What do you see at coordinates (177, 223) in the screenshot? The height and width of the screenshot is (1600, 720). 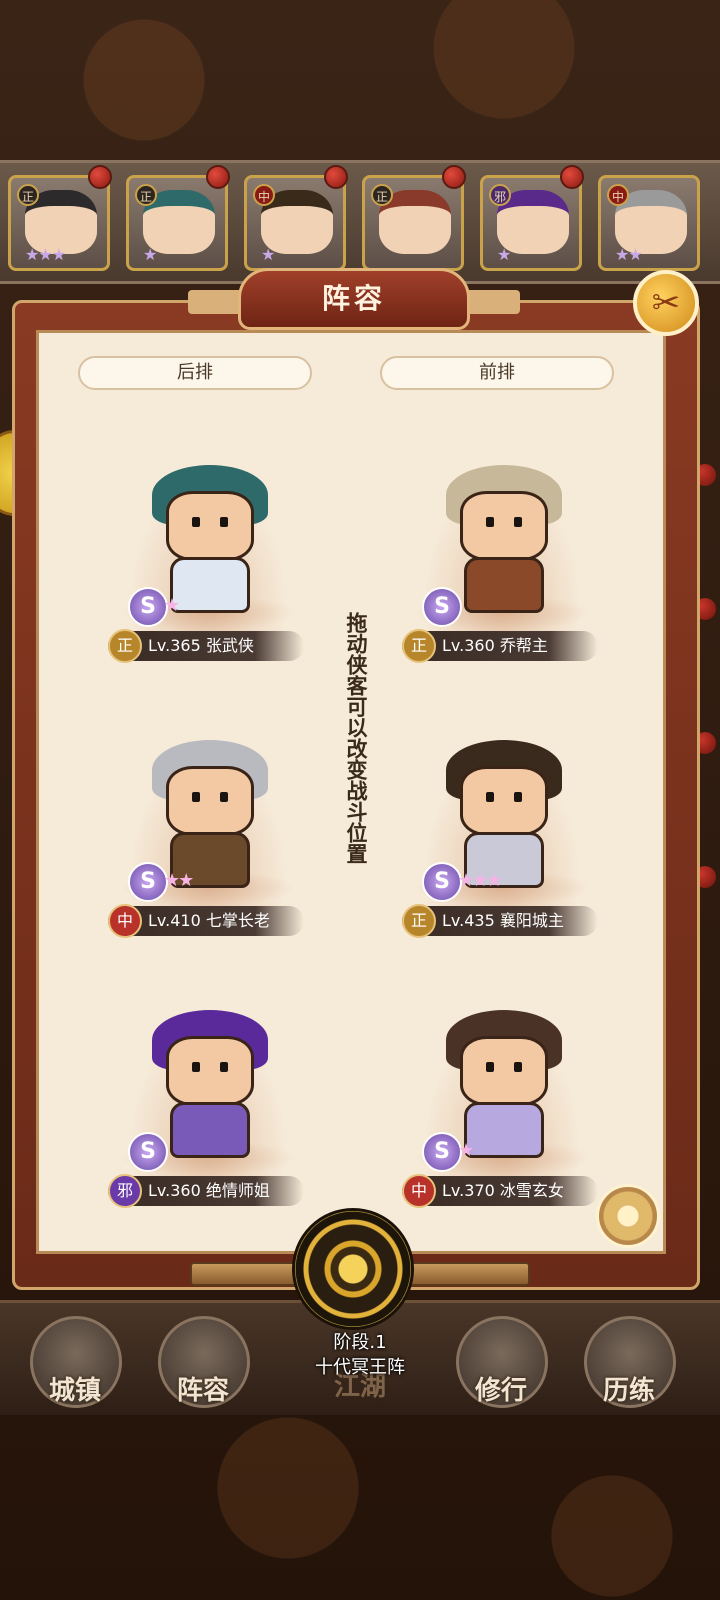 I see `hero-card: 正 ★` at bounding box center [177, 223].